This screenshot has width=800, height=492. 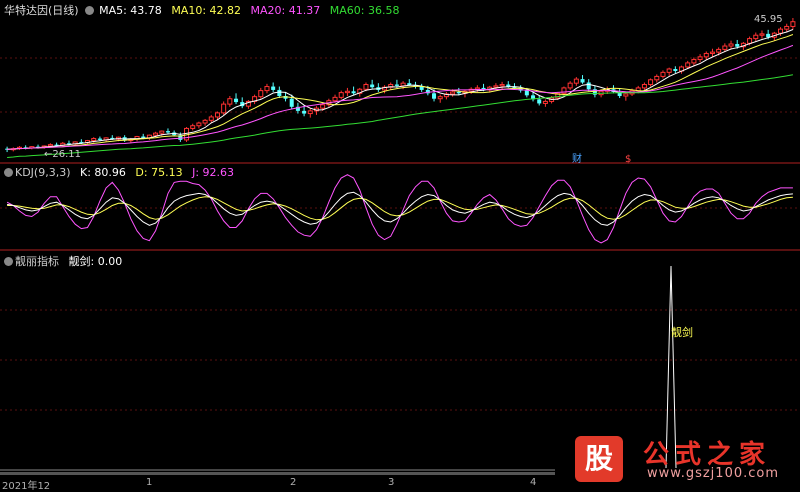 I want to click on kdj-d-label: D: 75.13, so click(x=159, y=172).